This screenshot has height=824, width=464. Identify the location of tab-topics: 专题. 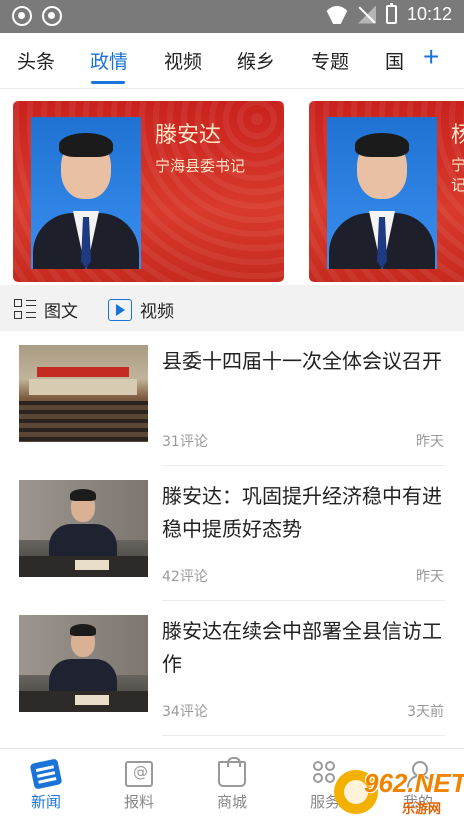
(330, 60).